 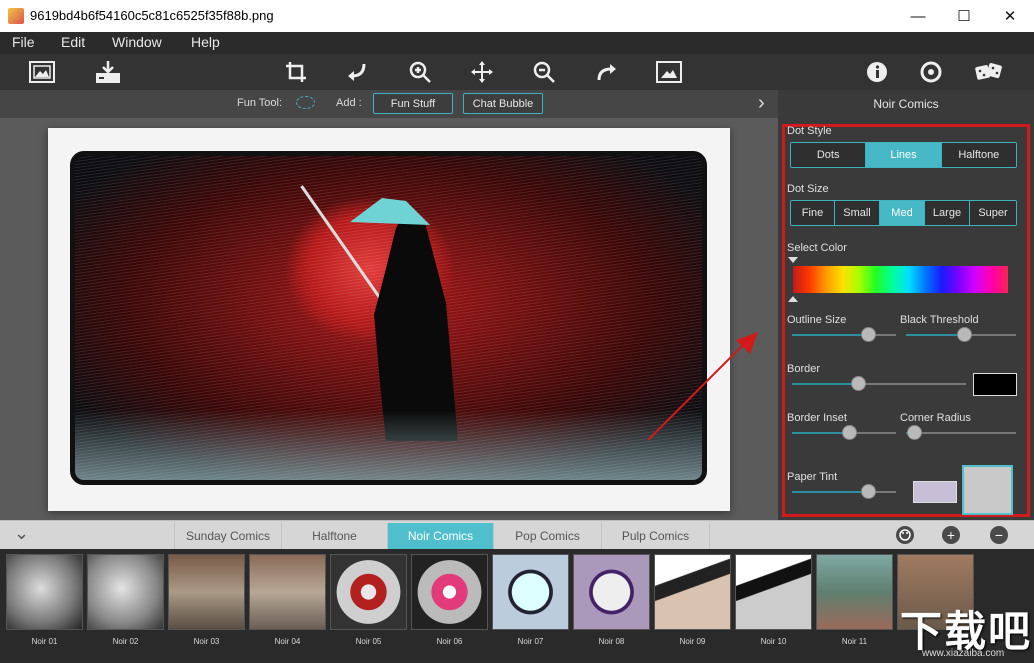 I want to click on color-spectrum, so click(x=900, y=279).